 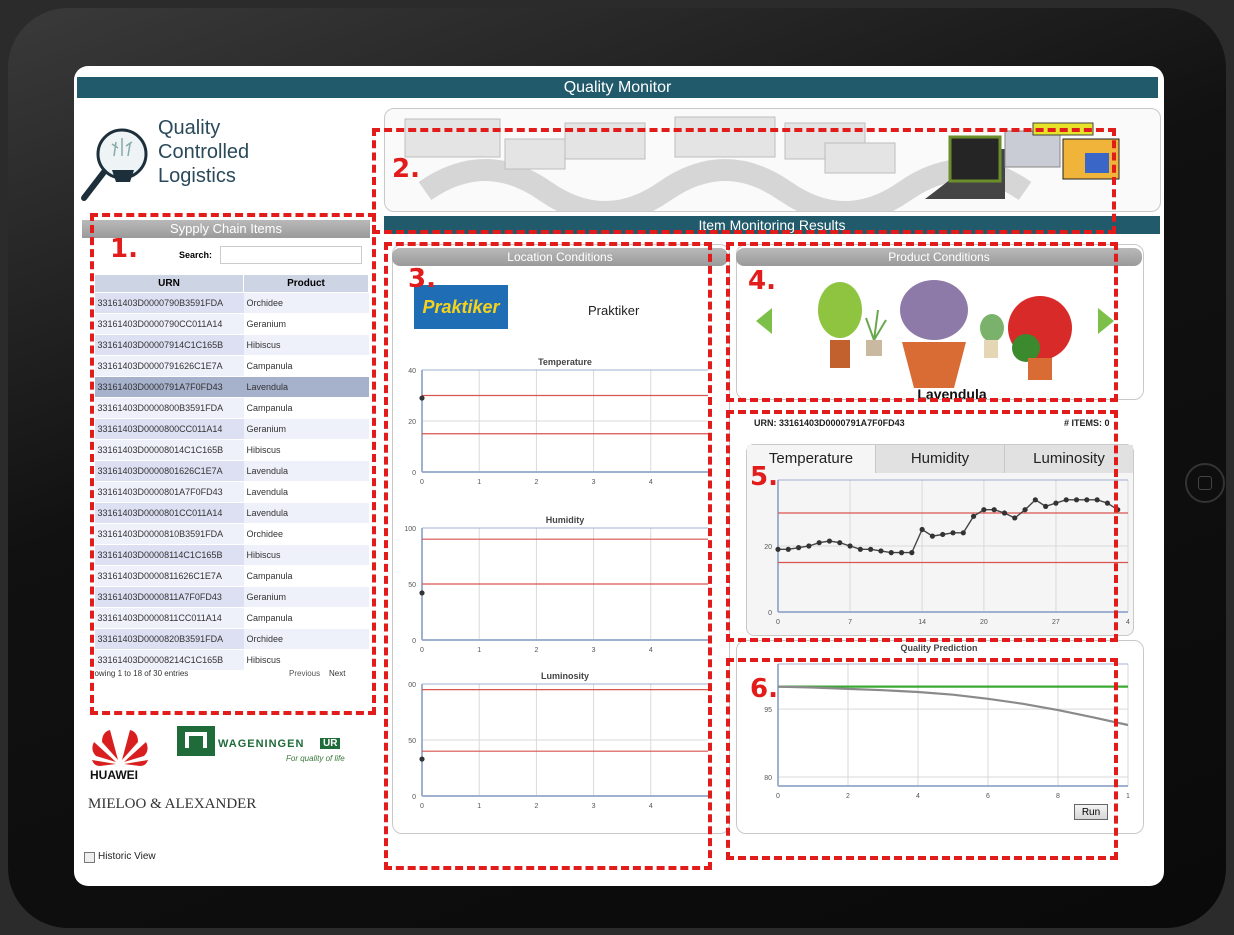 I want to click on logo-line2: Controlled, so click(x=204, y=152).